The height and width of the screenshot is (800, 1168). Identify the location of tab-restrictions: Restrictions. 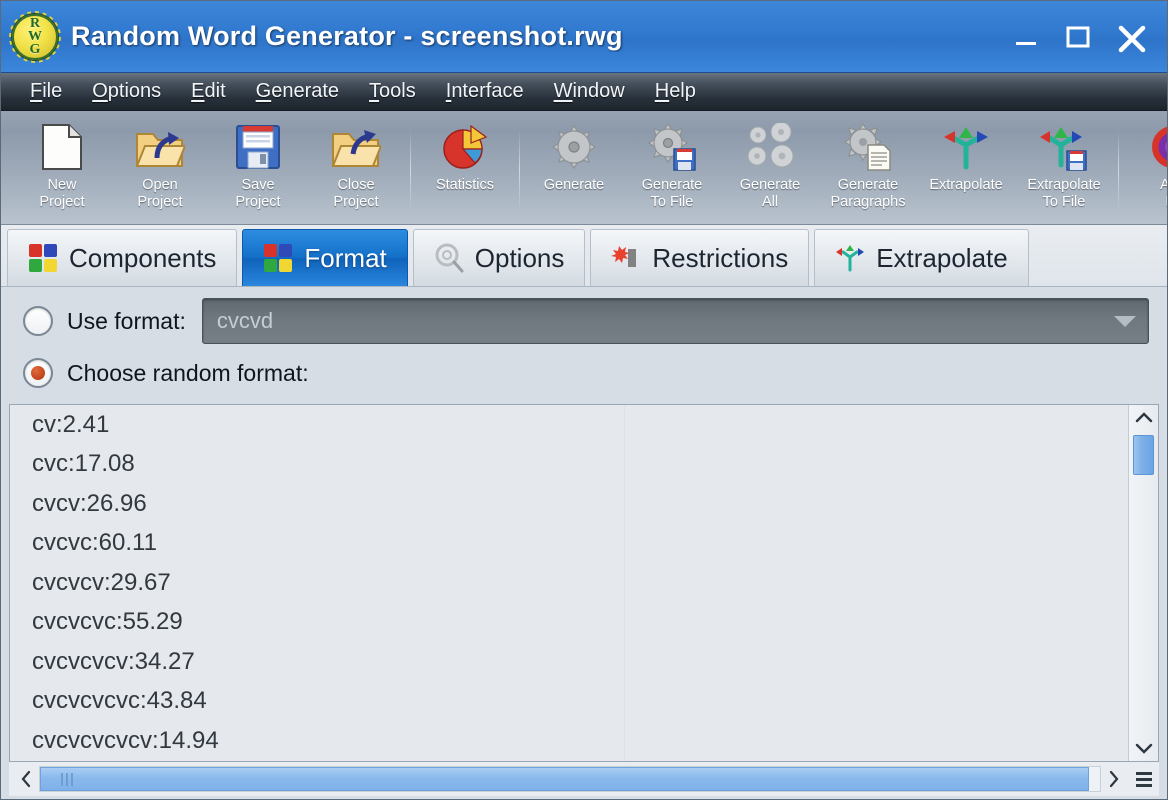
(700, 257).